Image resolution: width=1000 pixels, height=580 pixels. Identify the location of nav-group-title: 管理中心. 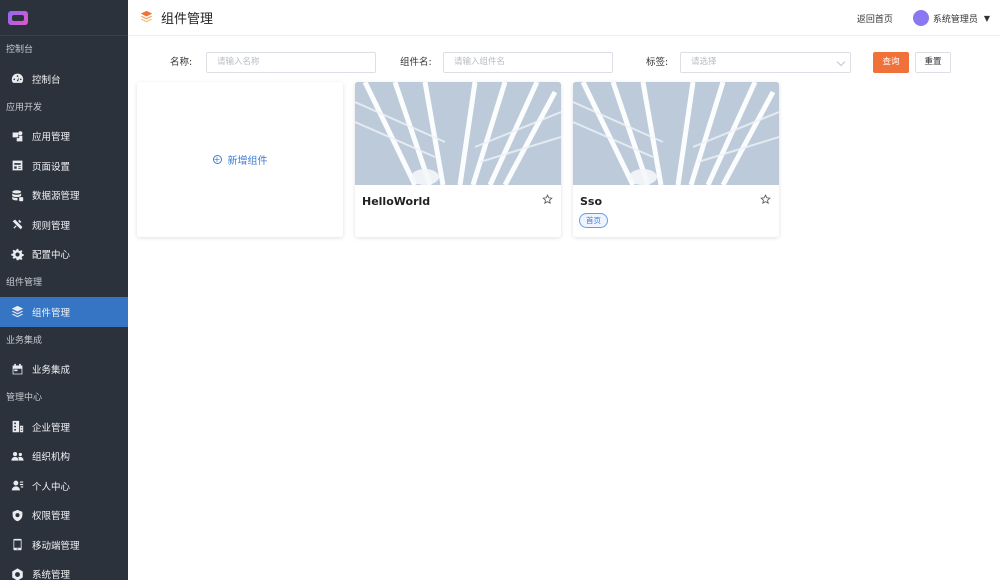
(24, 398).